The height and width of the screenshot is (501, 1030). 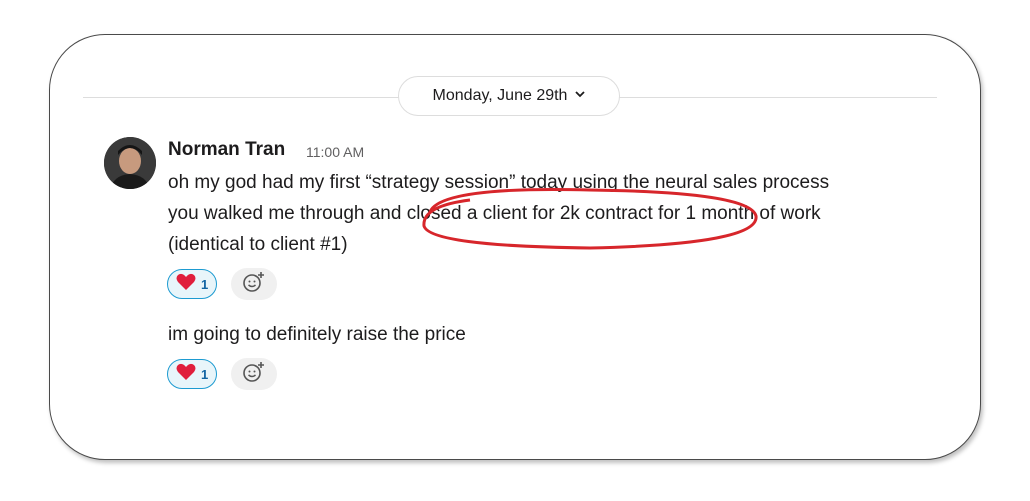 What do you see at coordinates (130, 163) in the screenshot?
I see `avatar` at bounding box center [130, 163].